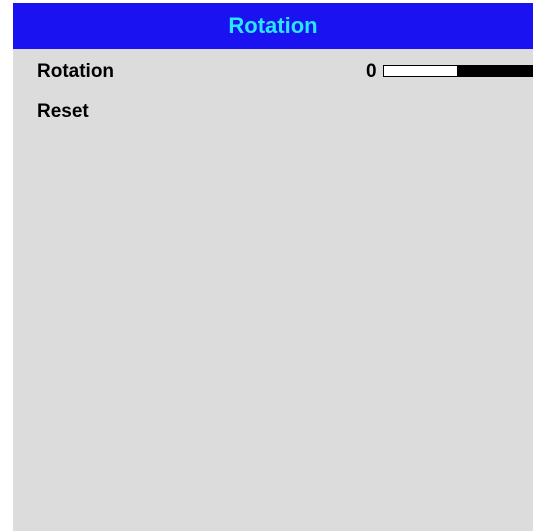 The image size is (533, 531). I want to click on title-bar: Rotation, so click(273, 26).